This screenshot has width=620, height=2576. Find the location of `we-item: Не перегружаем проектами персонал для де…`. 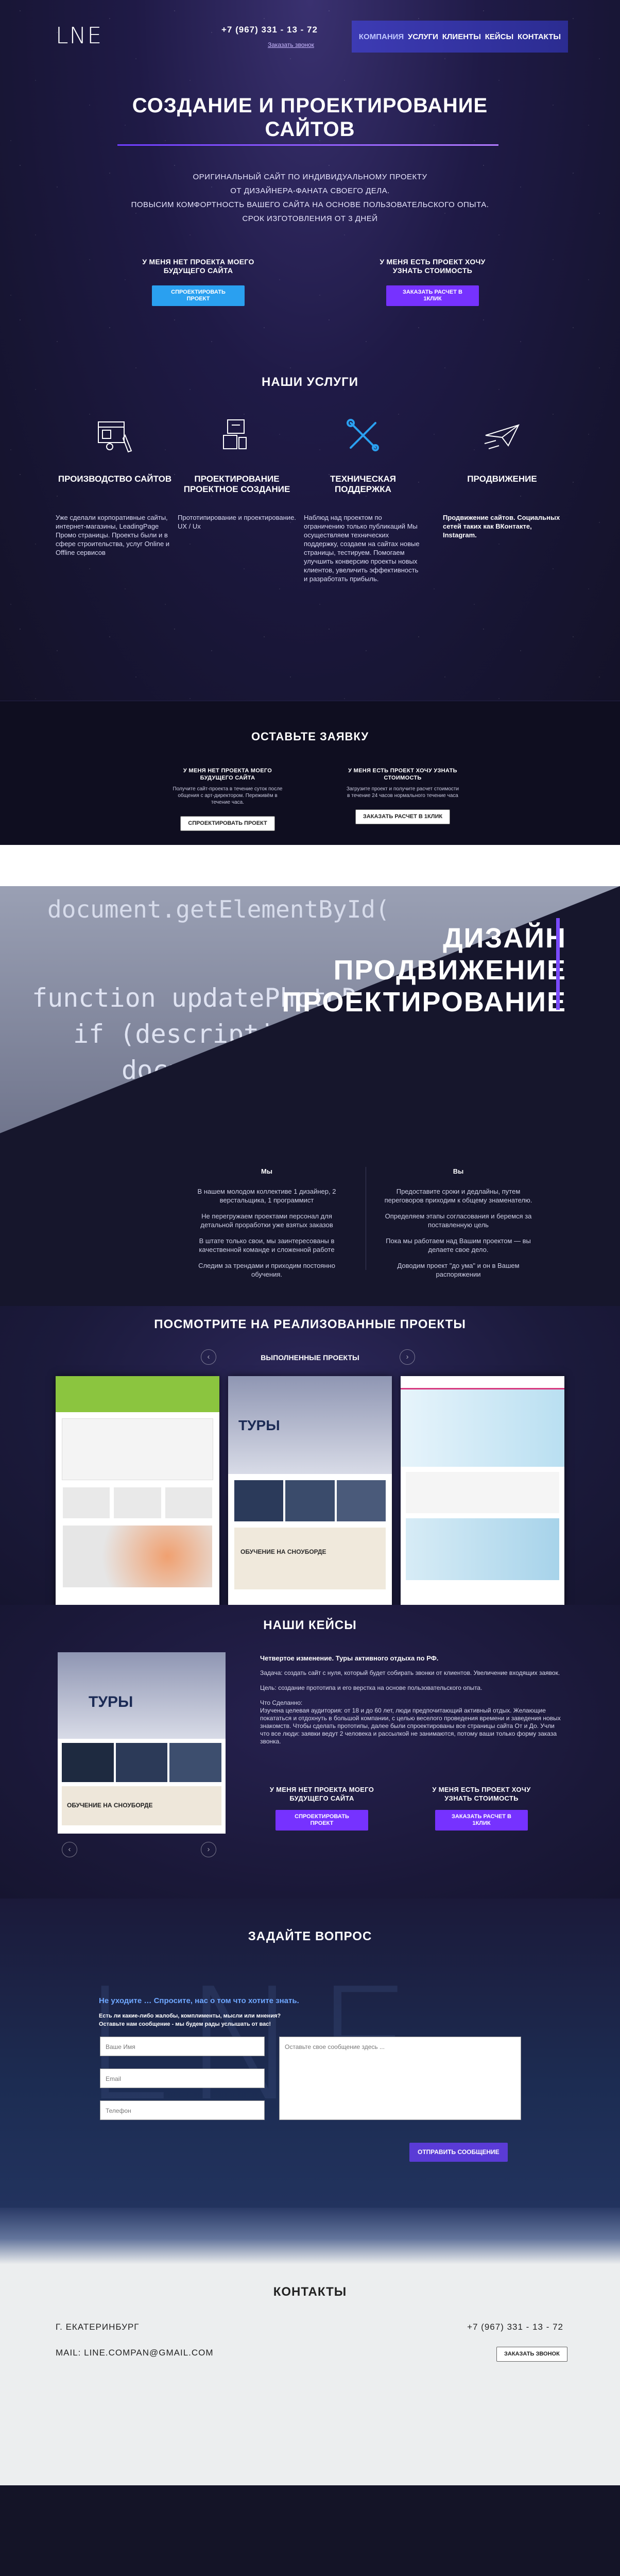

we-item: Не перегружаем проектами персонал для де… is located at coordinates (266, 1220).